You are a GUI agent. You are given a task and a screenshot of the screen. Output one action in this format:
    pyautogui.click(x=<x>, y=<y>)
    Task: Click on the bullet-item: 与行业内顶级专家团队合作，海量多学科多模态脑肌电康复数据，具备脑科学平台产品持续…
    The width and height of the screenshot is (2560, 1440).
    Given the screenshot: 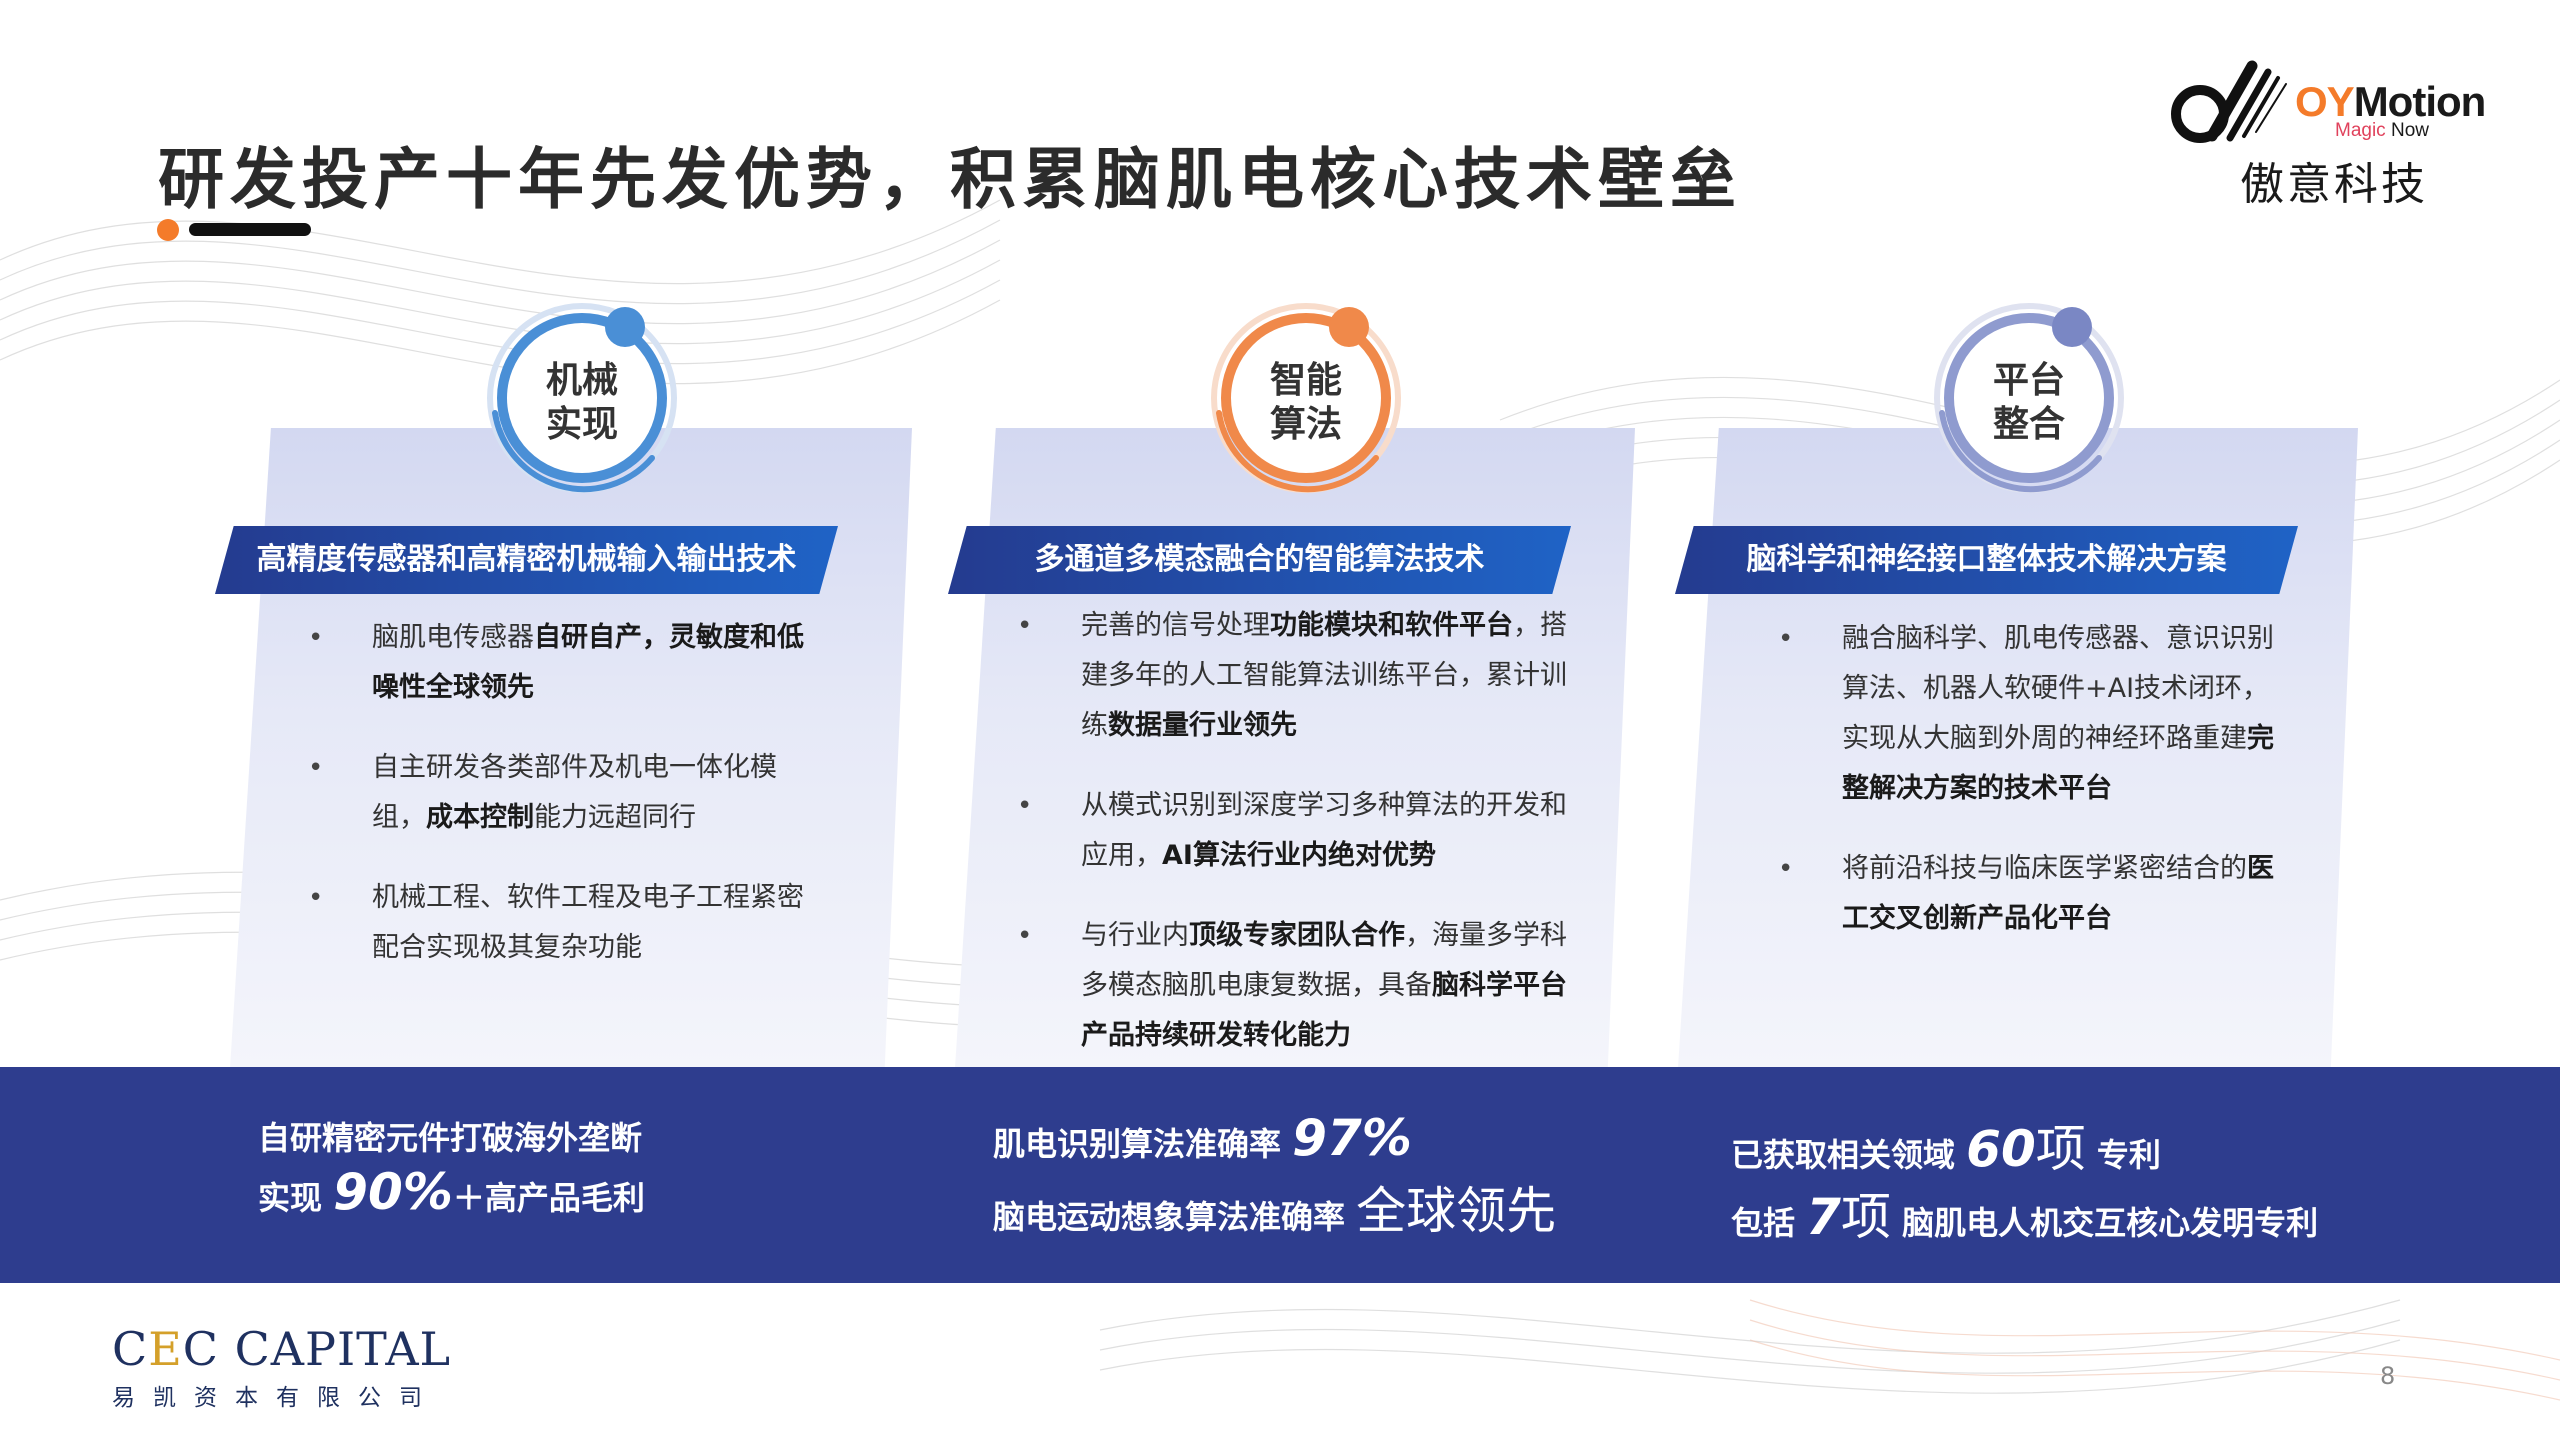 What is the action you would take?
    pyautogui.click(x=1291, y=986)
    